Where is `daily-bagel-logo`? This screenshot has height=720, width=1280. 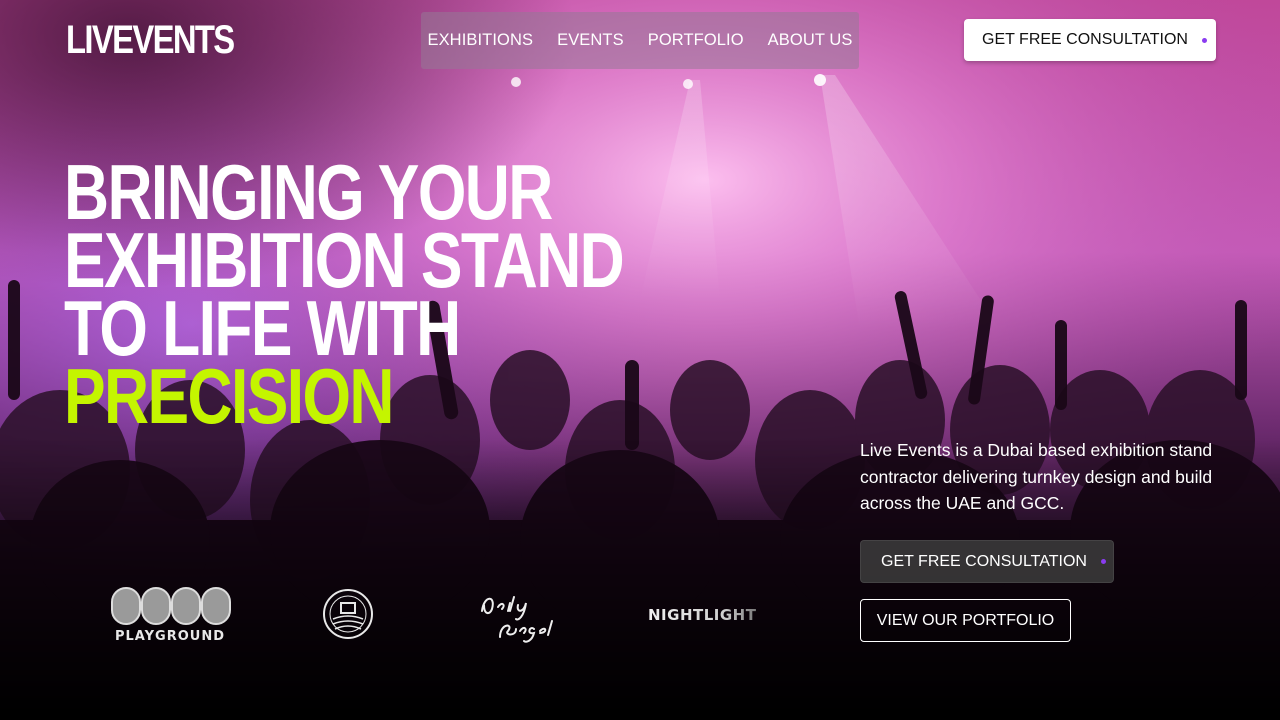 daily-bagel-logo is located at coordinates (526, 615).